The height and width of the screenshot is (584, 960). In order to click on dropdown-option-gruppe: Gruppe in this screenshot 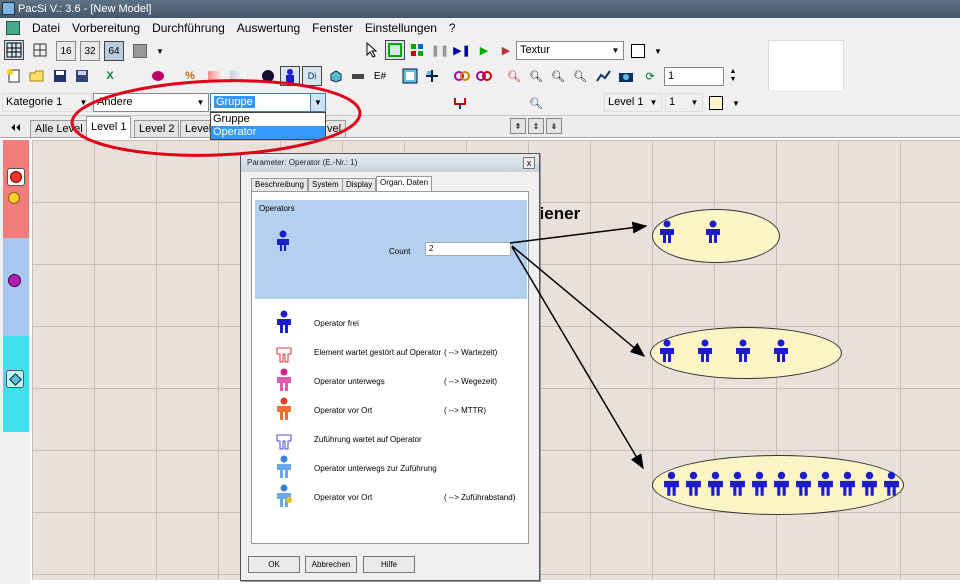, I will do `click(268, 119)`.